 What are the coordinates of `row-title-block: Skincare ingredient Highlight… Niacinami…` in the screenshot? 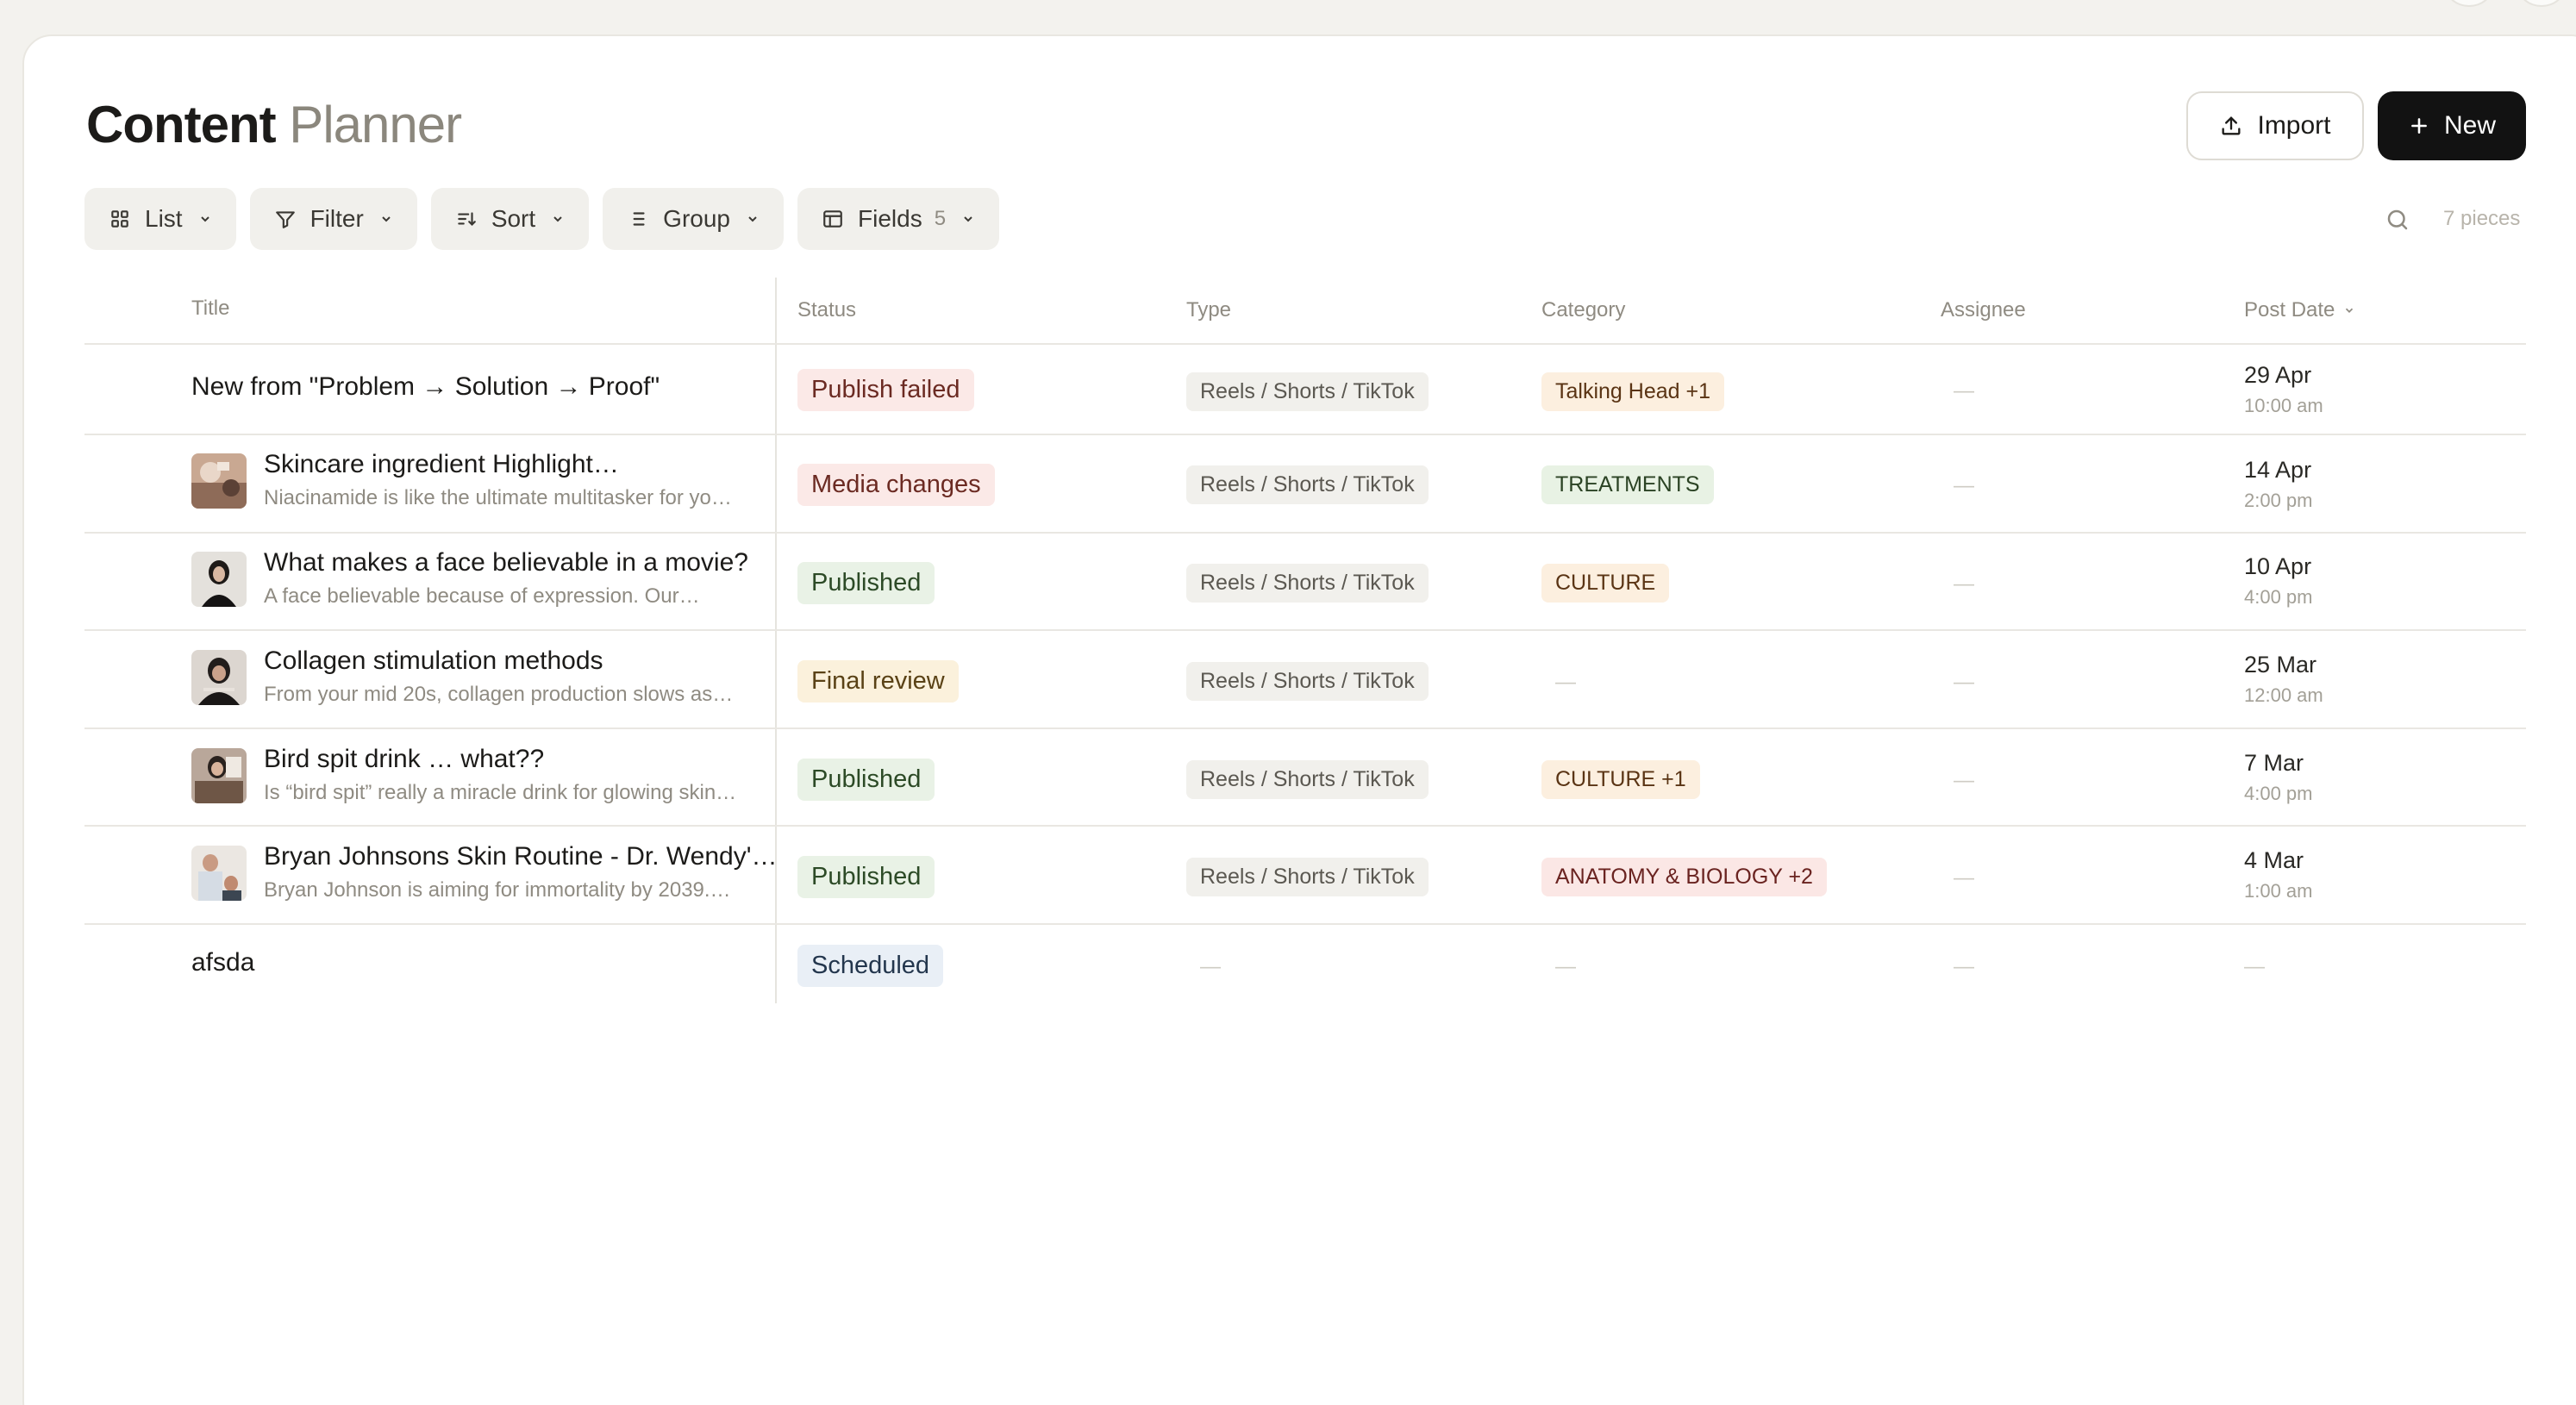 It's located at (498, 480).